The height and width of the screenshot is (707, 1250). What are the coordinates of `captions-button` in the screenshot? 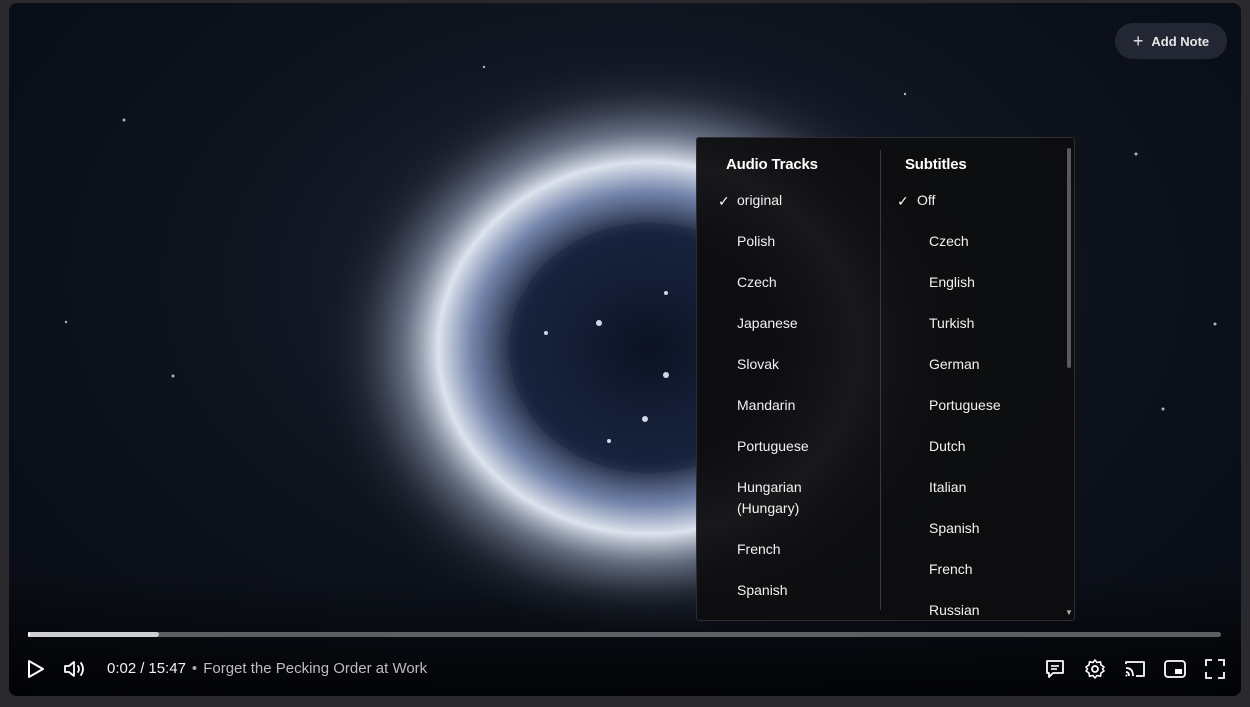 It's located at (1055, 669).